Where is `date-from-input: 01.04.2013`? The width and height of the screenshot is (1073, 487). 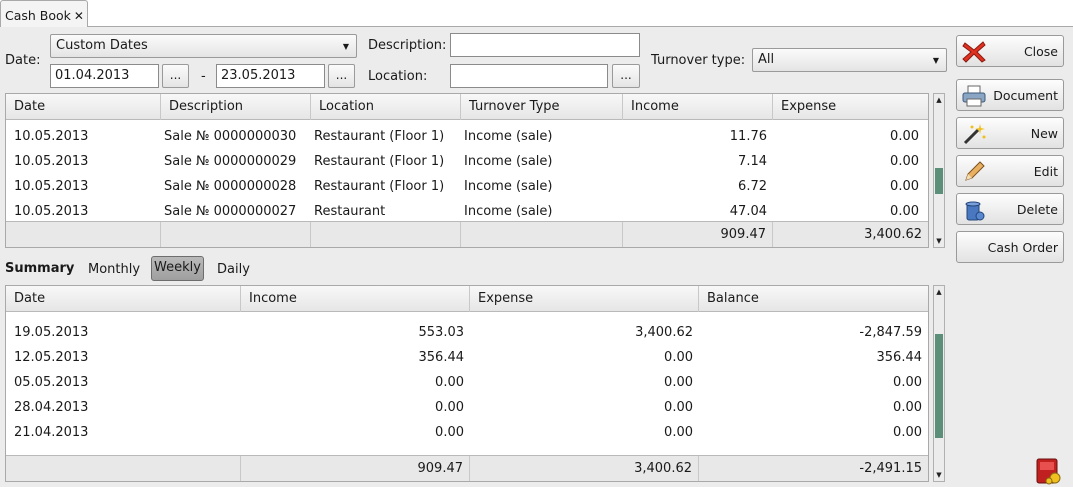 date-from-input: 01.04.2013 is located at coordinates (104, 76).